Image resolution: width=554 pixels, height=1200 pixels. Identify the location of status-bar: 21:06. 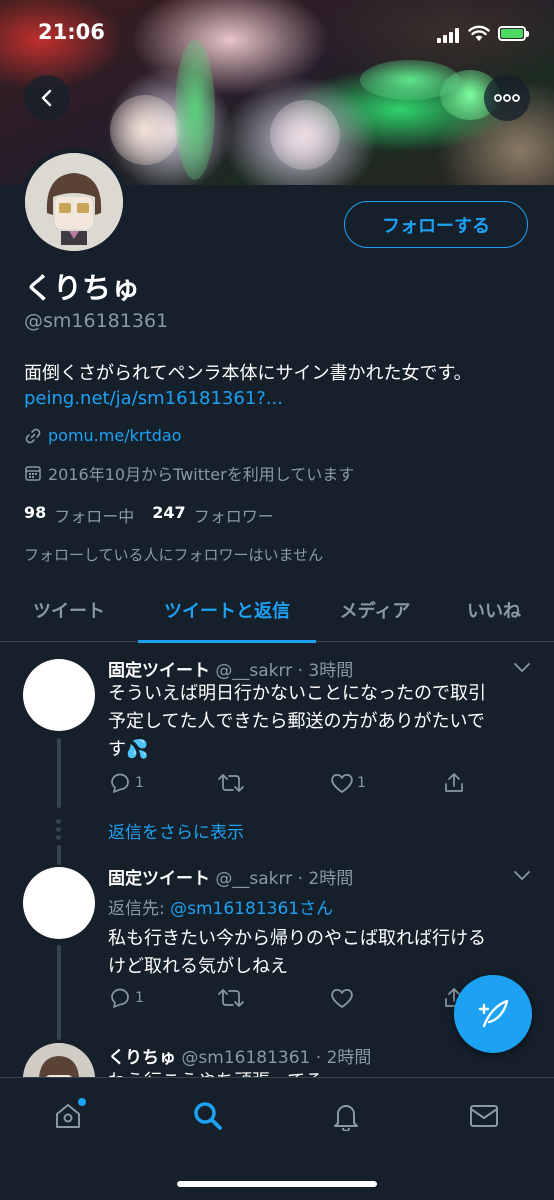
(277, 35).